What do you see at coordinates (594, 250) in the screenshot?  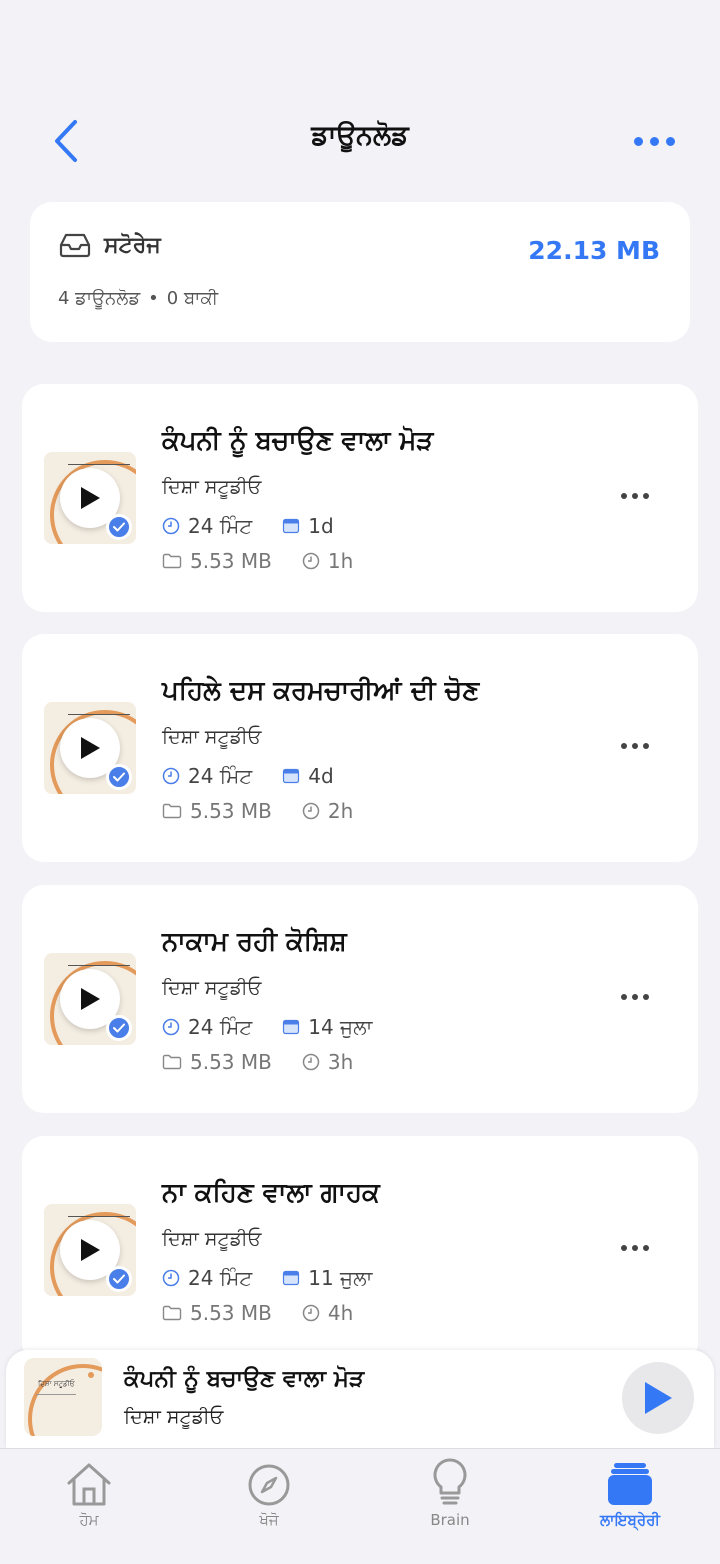 I see `storage-size: 22.13 MB` at bounding box center [594, 250].